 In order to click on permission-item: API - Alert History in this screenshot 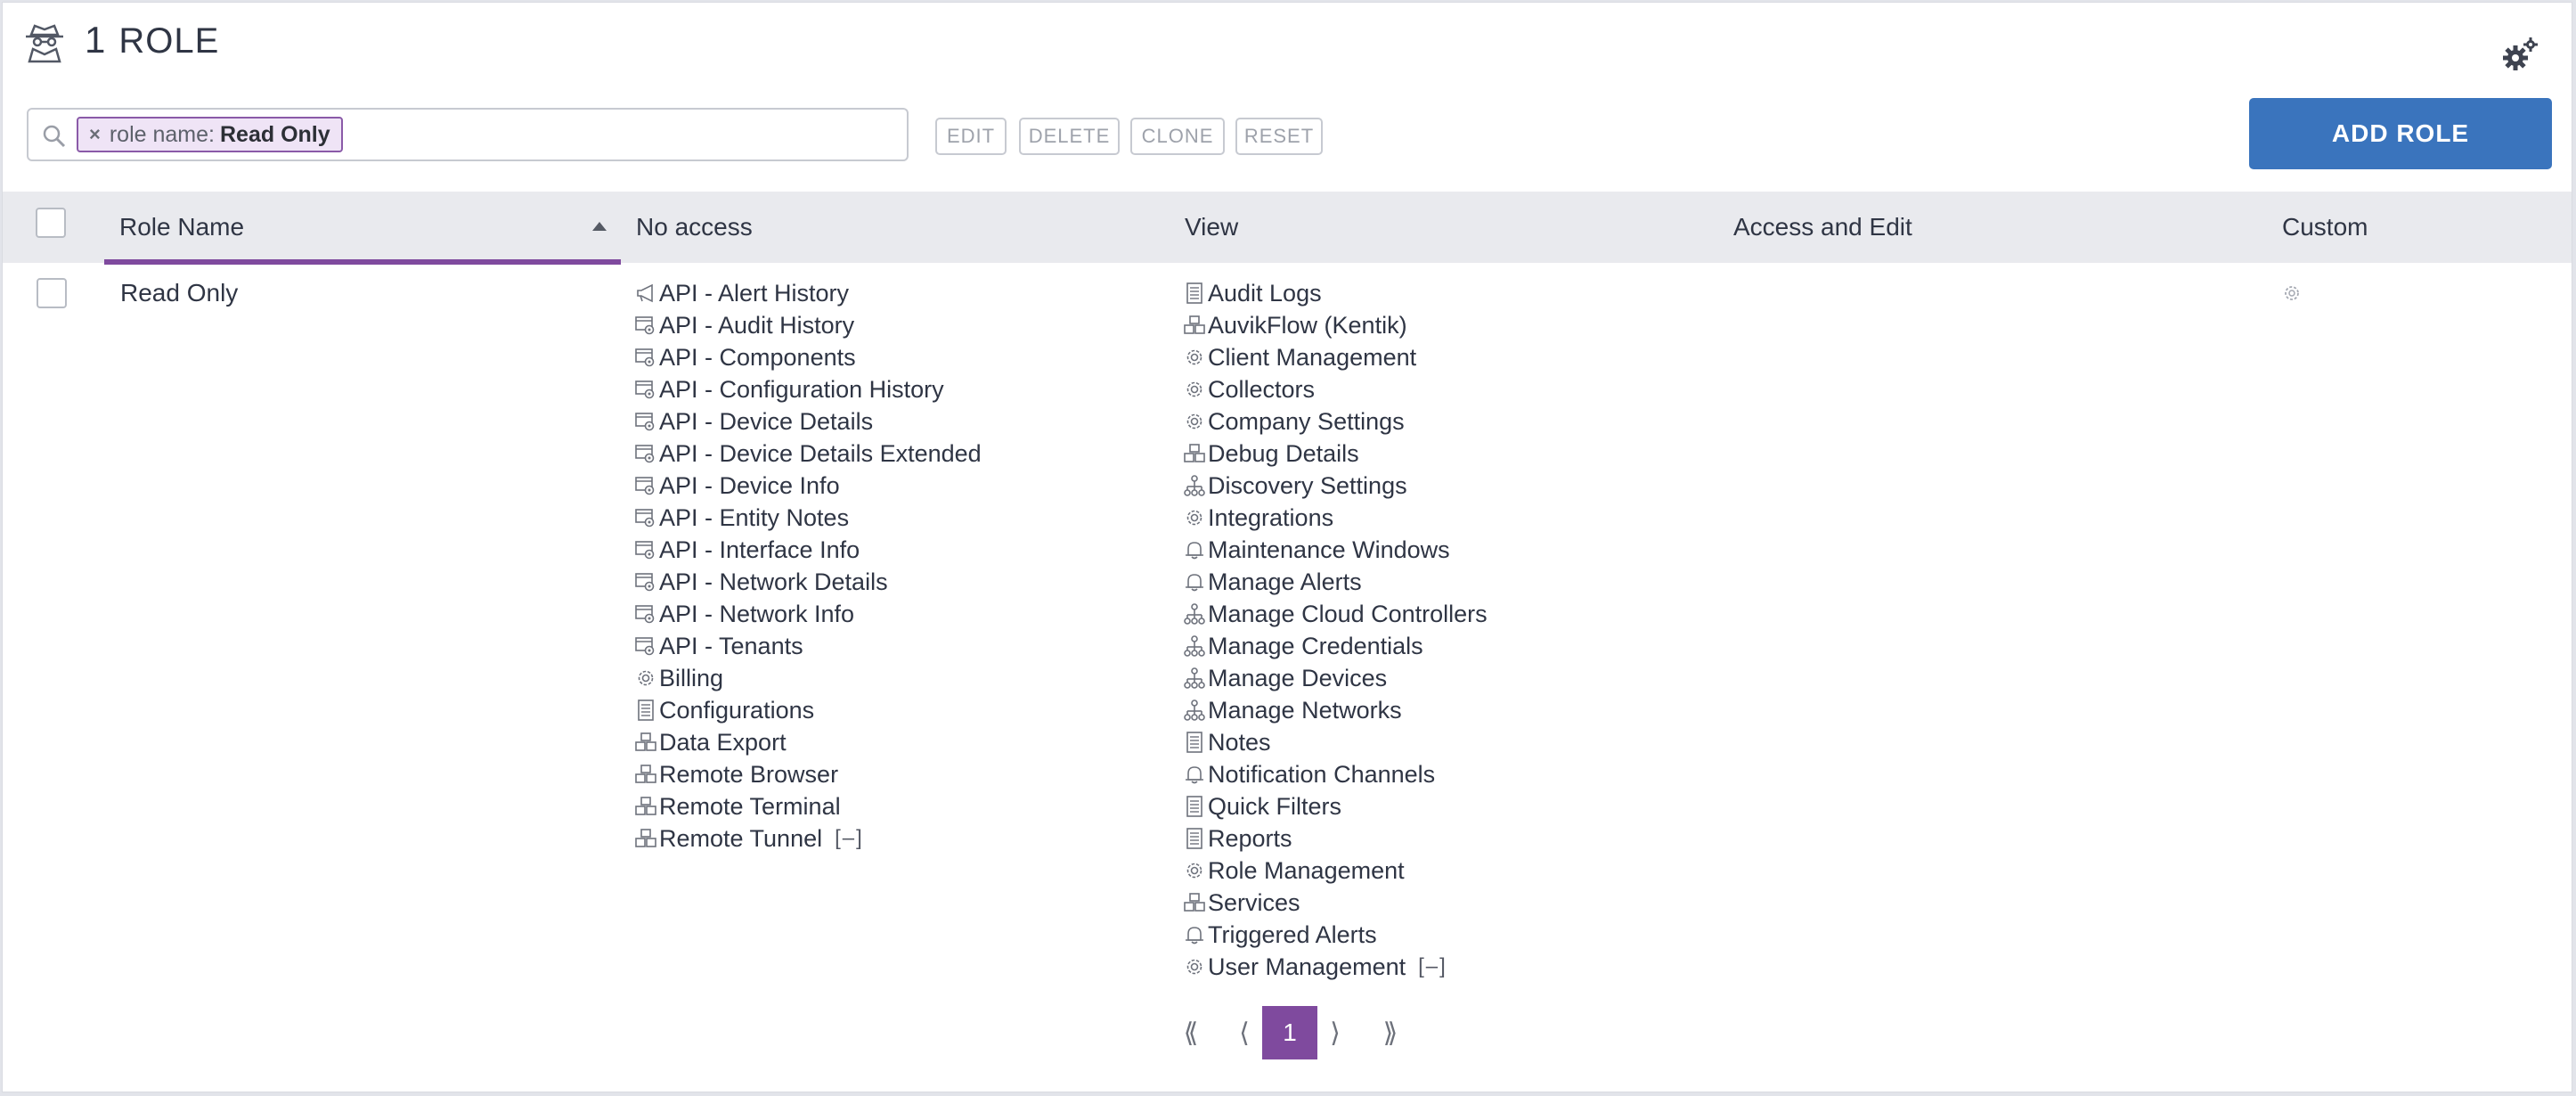, I will do `click(808, 293)`.